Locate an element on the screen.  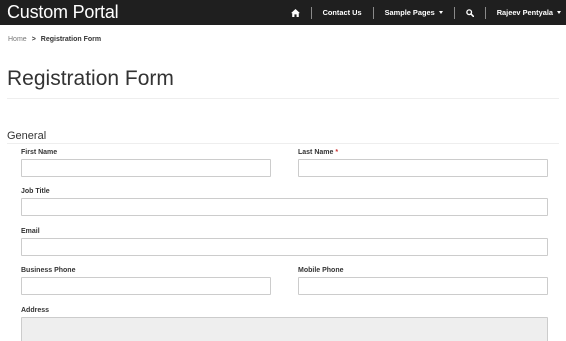
home-link is located at coordinates (295, 12).